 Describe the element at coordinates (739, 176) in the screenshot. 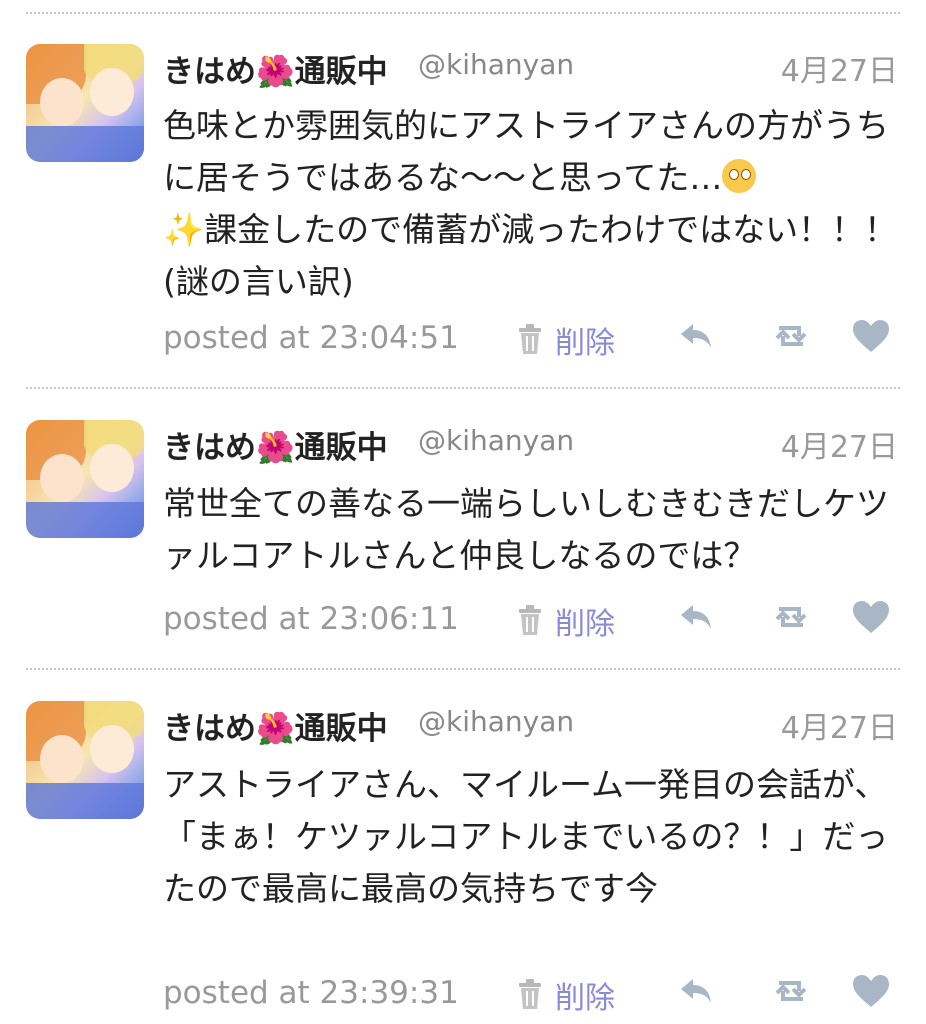

I see `face-with-rolling-eyes-icon` at that location.